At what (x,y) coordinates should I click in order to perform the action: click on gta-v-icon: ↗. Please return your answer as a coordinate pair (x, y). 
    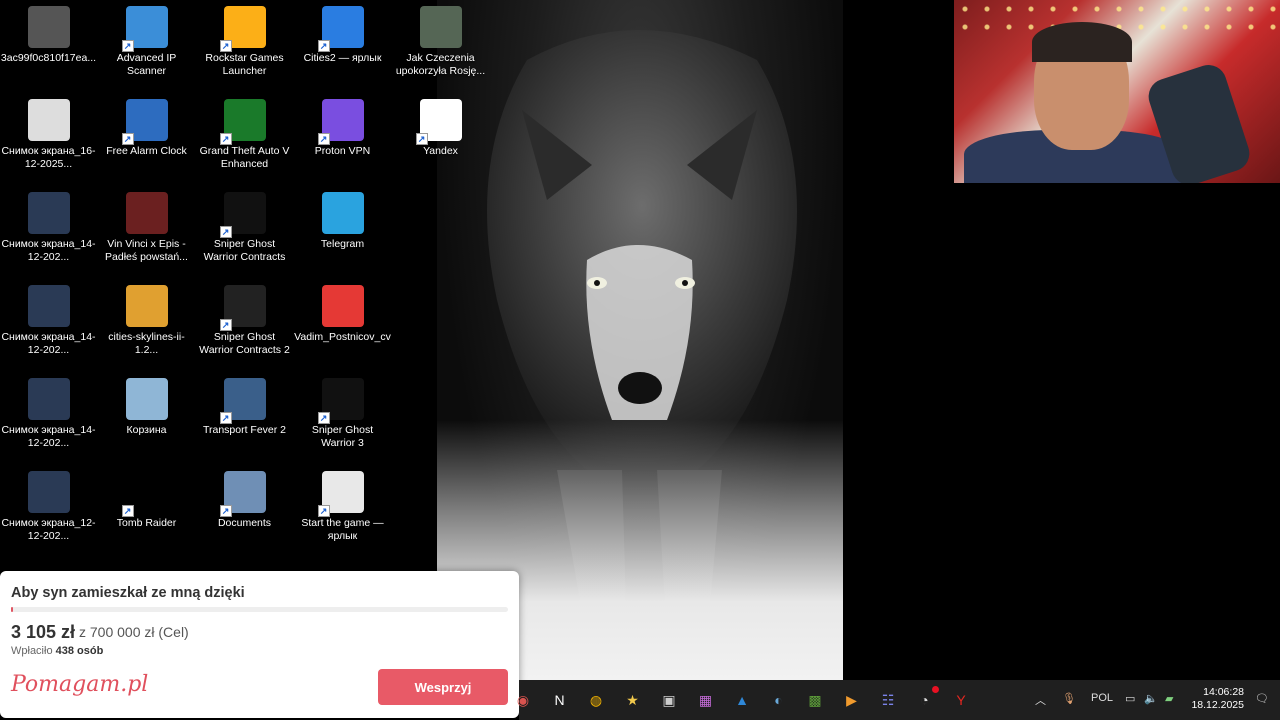
    Looking at the image, I should click on (242, 122).